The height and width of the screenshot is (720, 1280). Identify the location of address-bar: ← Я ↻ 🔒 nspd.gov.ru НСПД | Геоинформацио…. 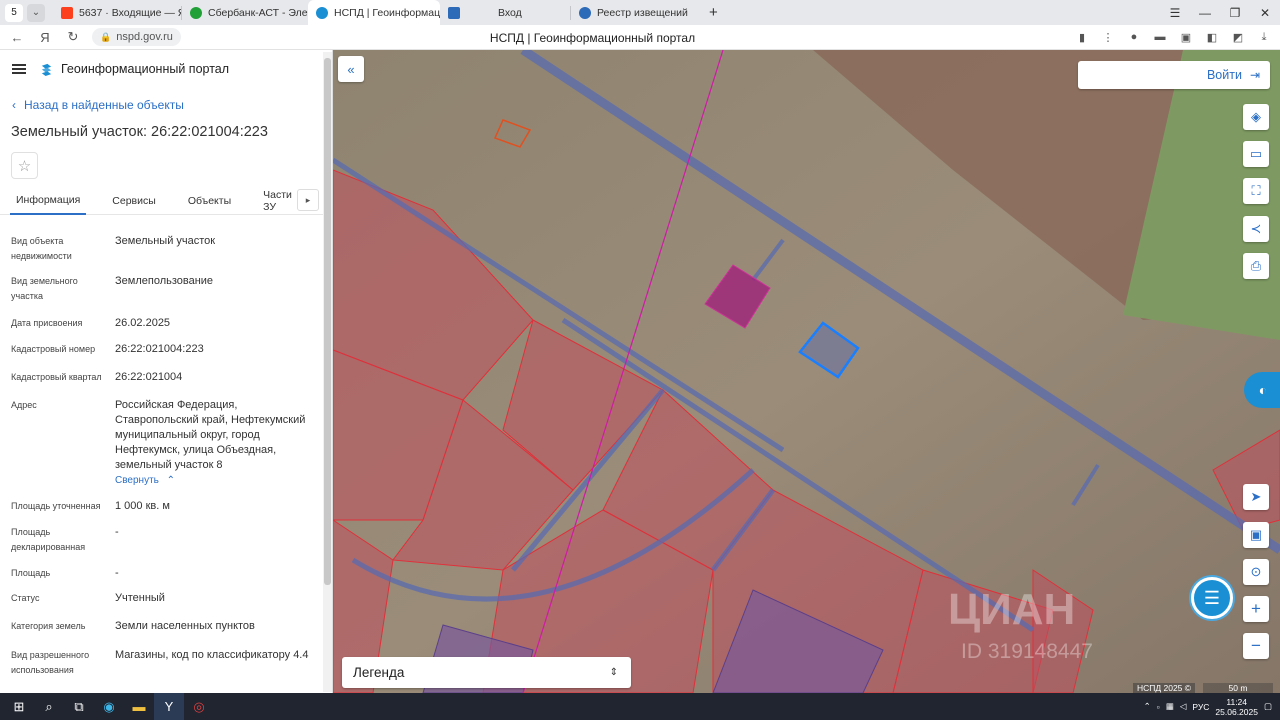
(640, 37).